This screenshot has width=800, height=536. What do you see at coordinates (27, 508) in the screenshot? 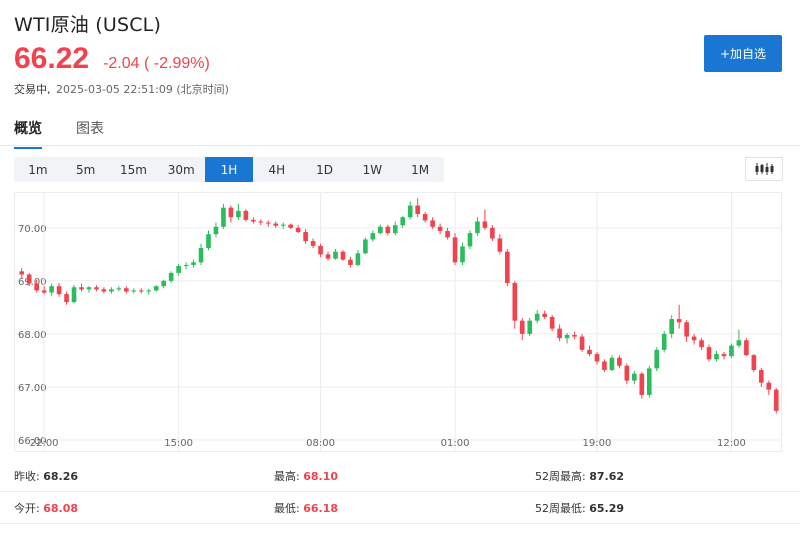
I see `open-label: 今开:` at bounding box center [27, 508].